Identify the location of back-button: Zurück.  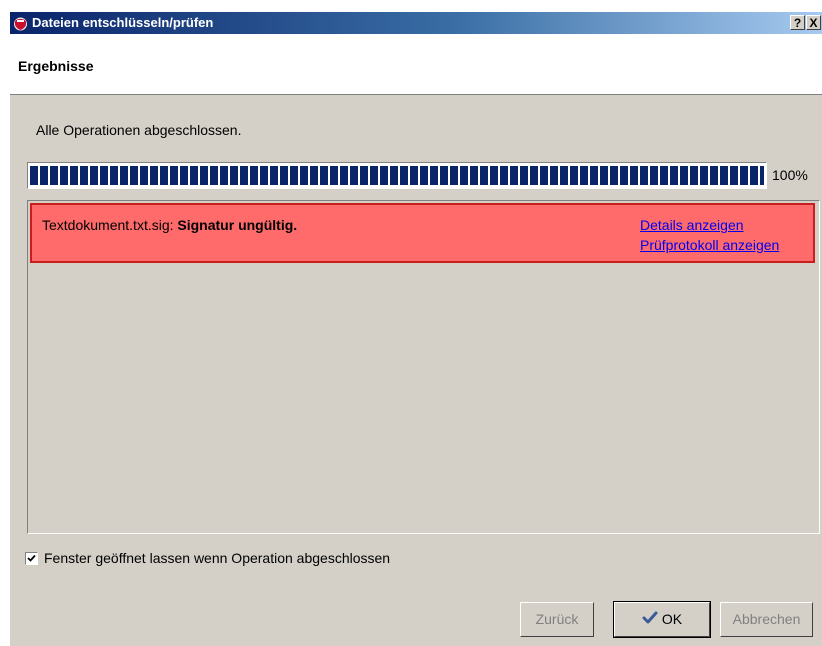
(557, 619).